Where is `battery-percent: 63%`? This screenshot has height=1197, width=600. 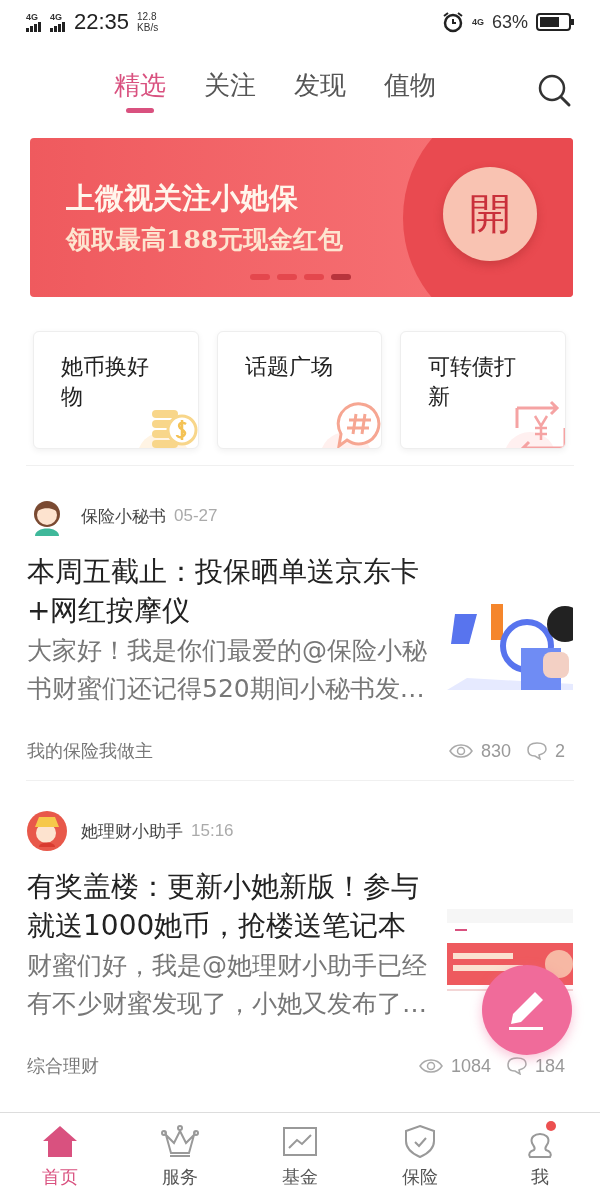 battery-percent: 63% is located at coordinates (509, 22).